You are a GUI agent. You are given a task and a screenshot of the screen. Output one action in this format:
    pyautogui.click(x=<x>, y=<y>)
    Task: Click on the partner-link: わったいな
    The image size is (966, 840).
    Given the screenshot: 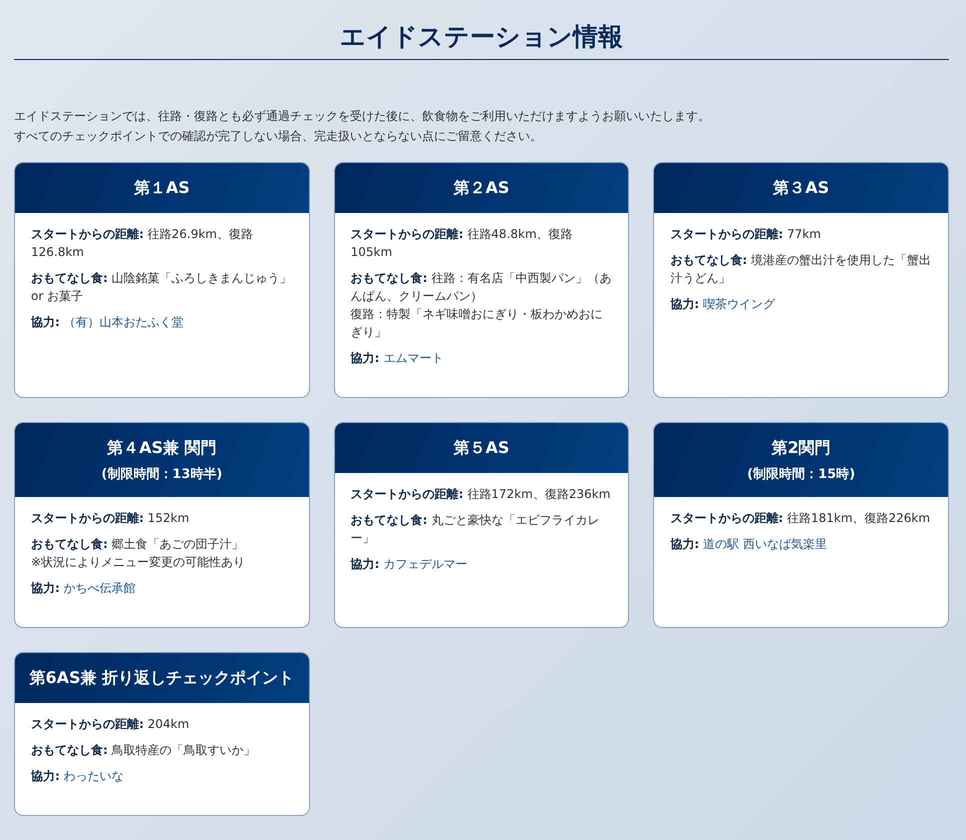 What is the action you would take?
    pyautogui.click(x=94, y=776)
    